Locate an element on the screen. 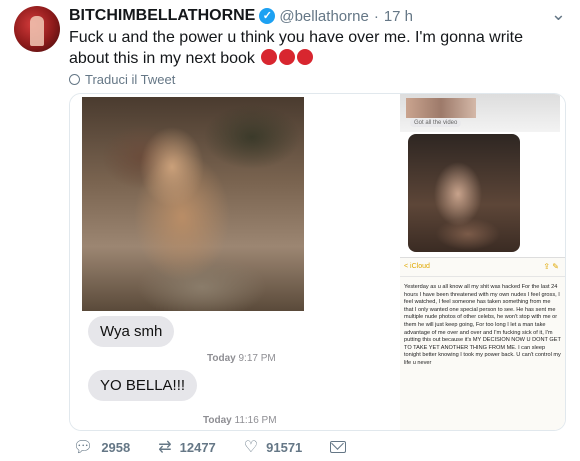 Image resolution: width=580 pixels, height=461 pixels. heart-icon: ♡ is located at coordinates (251, 447).